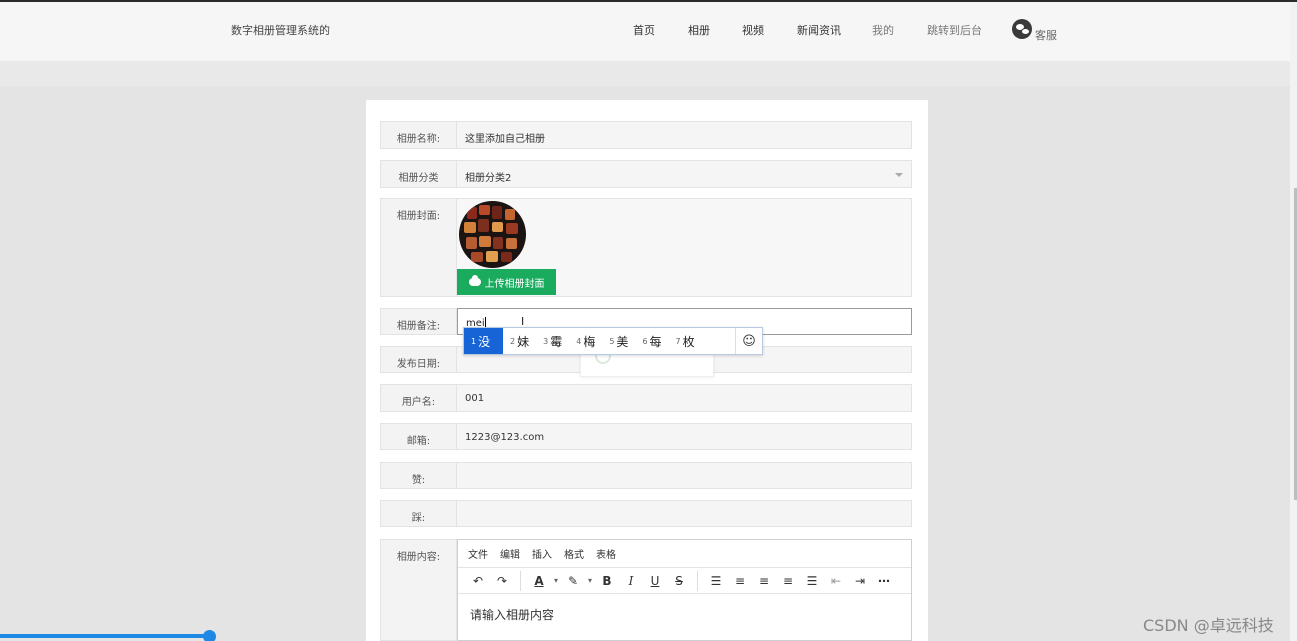 This screenshot has width=1297, height=641. I want to click on likes-label: 赞:, so click(418, 475).